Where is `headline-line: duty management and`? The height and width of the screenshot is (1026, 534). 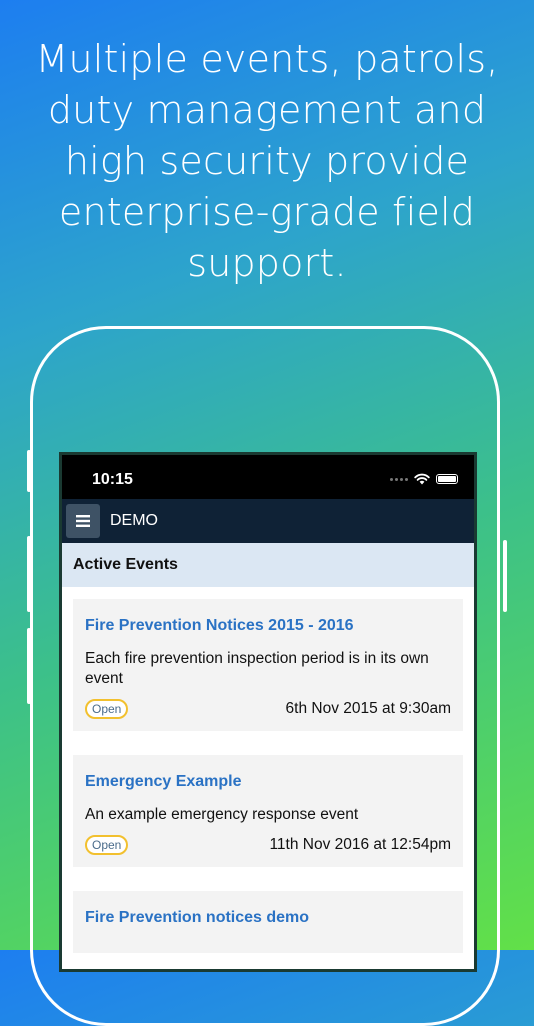 headline-line: duty management and is located at coordinates (267, 110).